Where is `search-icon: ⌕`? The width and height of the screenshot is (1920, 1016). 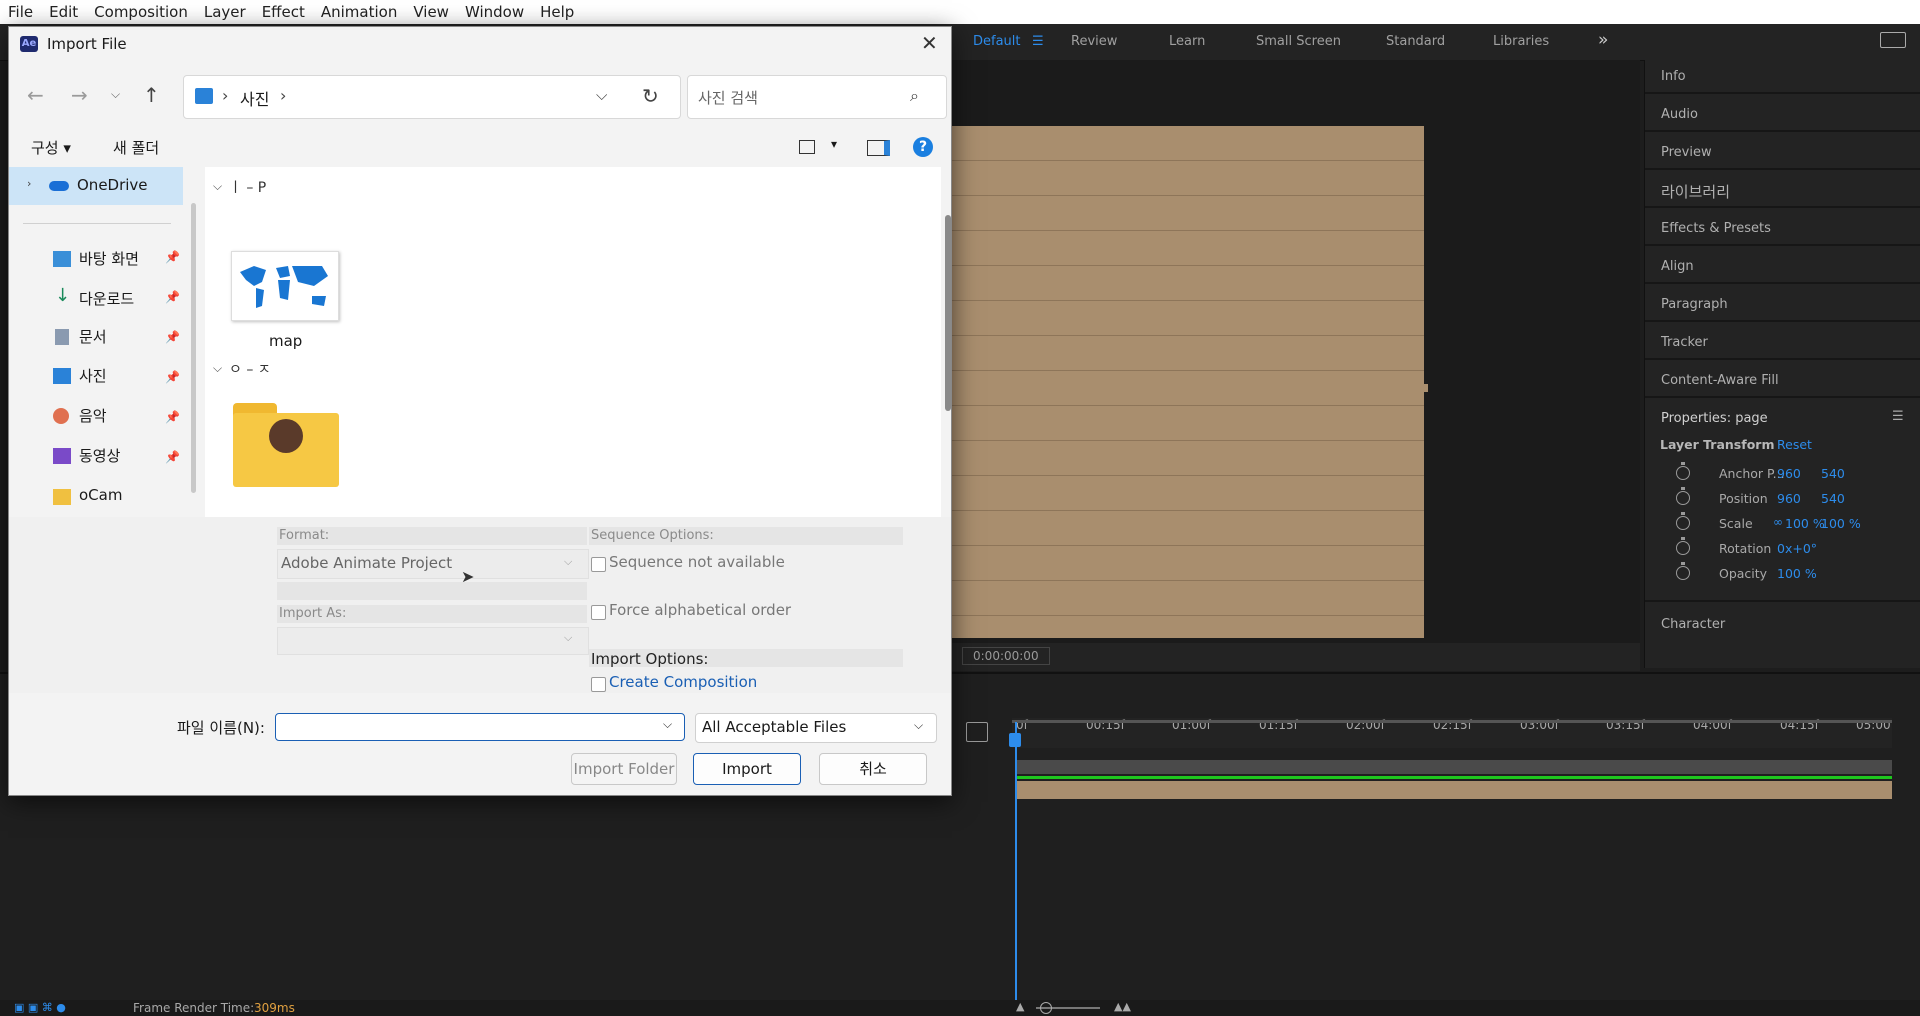
search-icon: ⌕ is located at coordinates (914, 96).